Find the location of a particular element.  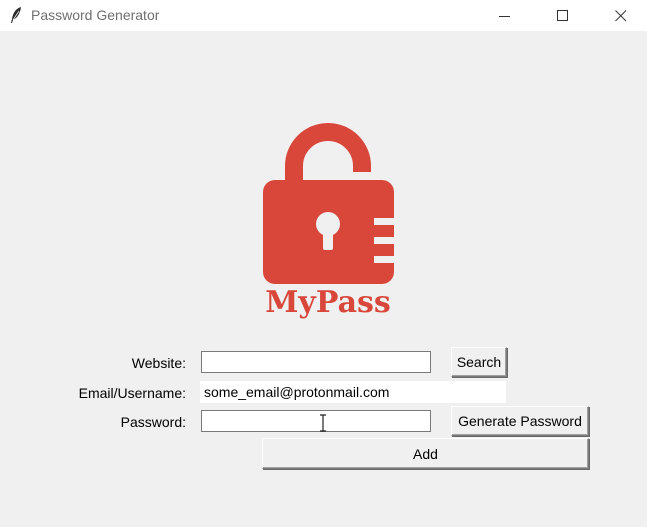

generate-password-button: Generate Password is located at coordinates (520, 421).